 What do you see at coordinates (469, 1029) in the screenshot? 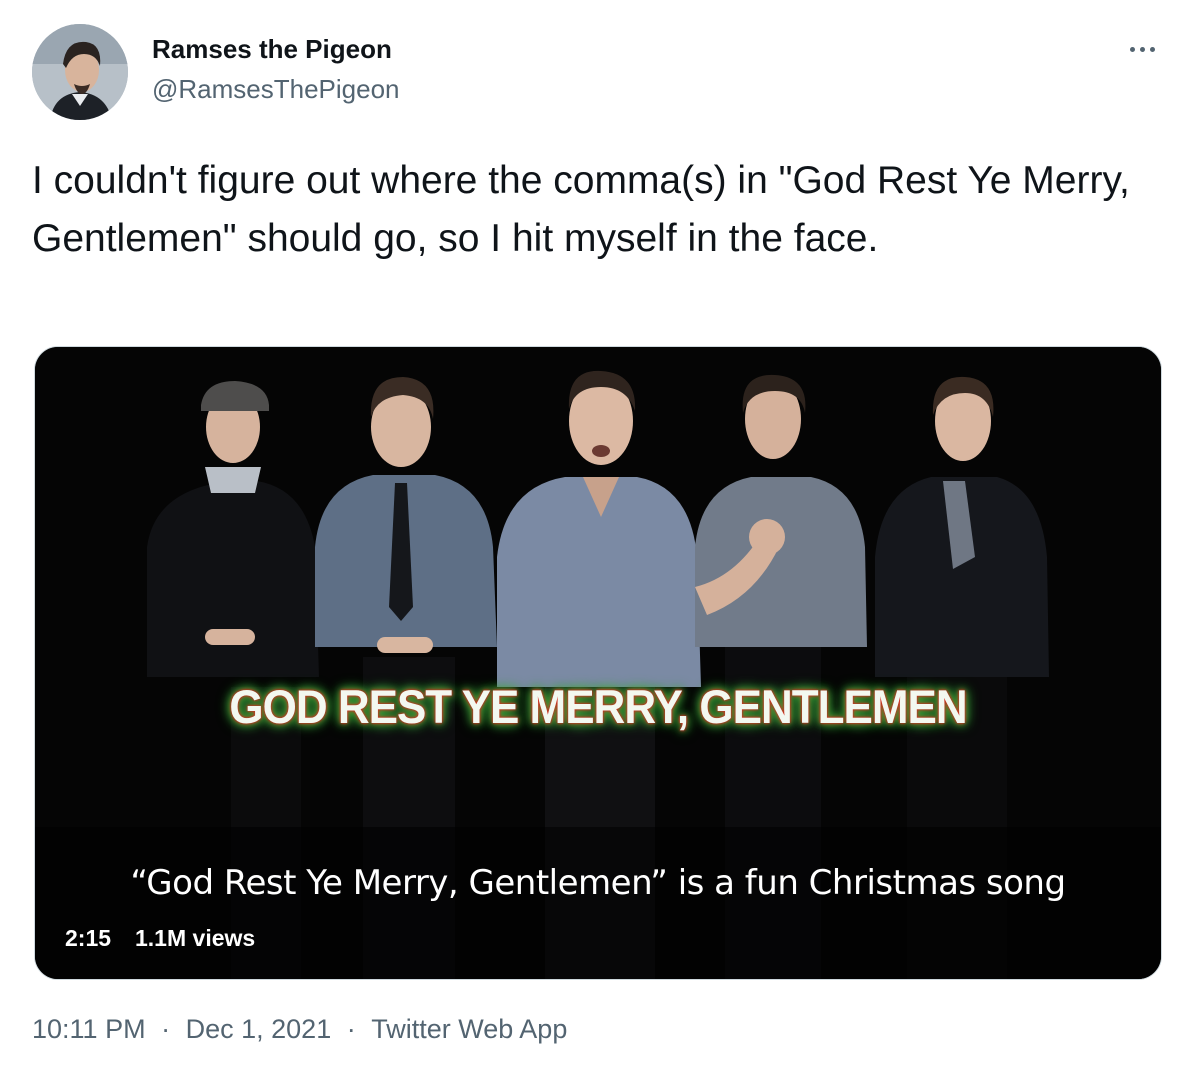
I see `tweet-source: Twitter Web App` at bounding box center [469, 1029].